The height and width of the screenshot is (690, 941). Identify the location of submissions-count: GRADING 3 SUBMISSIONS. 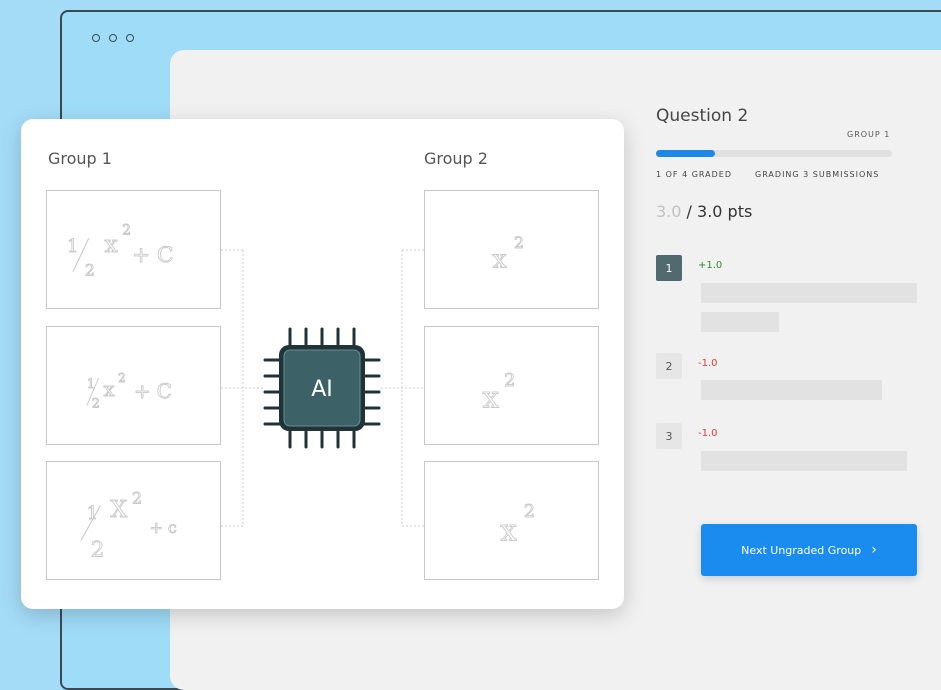
(817, 174).